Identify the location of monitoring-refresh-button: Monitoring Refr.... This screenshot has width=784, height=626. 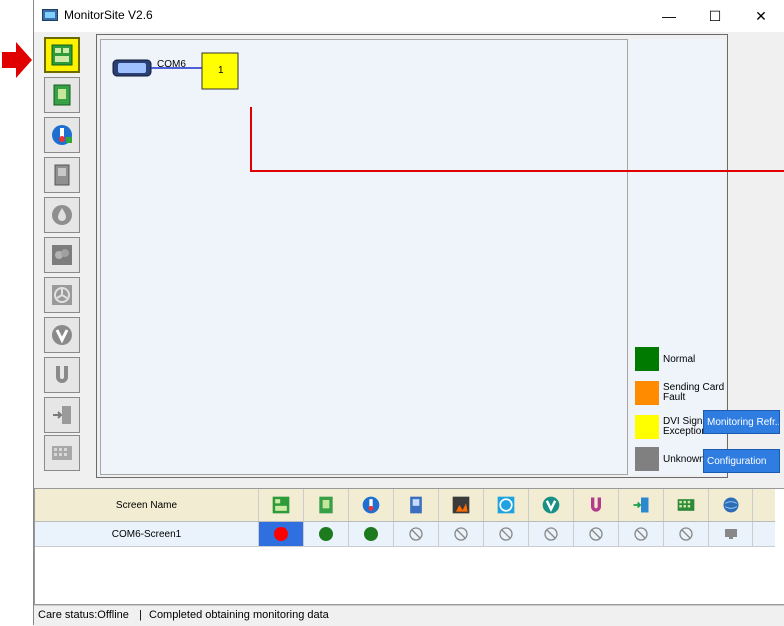
(741, 422).